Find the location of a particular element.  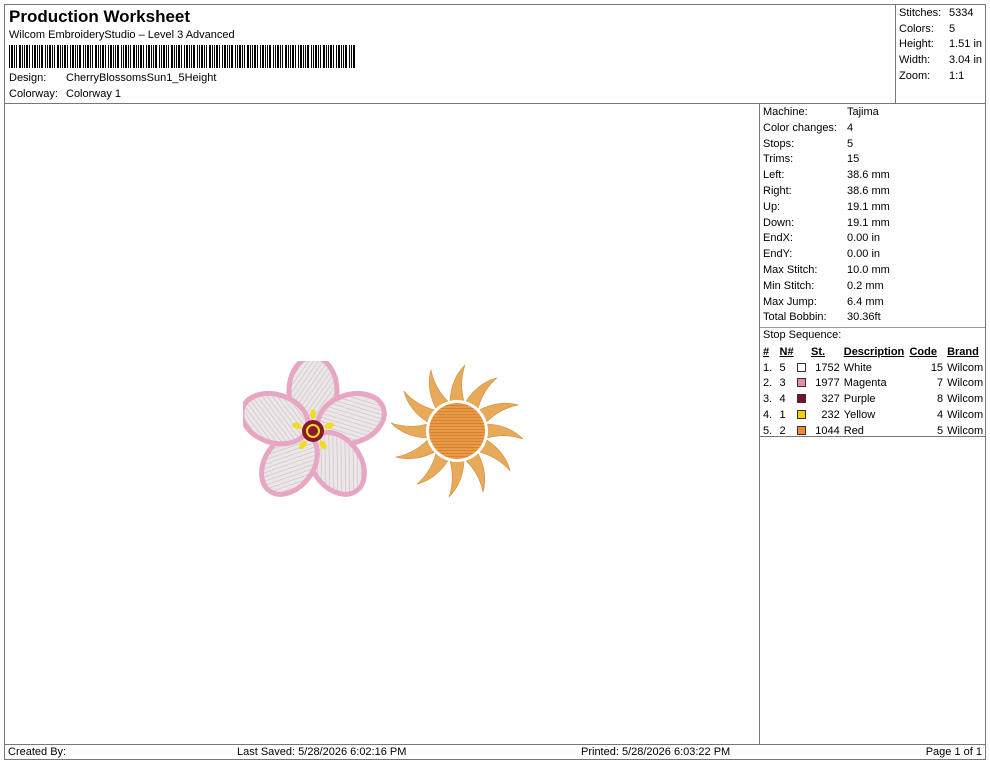

table-row: 1. 5 1752 White 15 Wilcom is located at coordinates (873, 367).